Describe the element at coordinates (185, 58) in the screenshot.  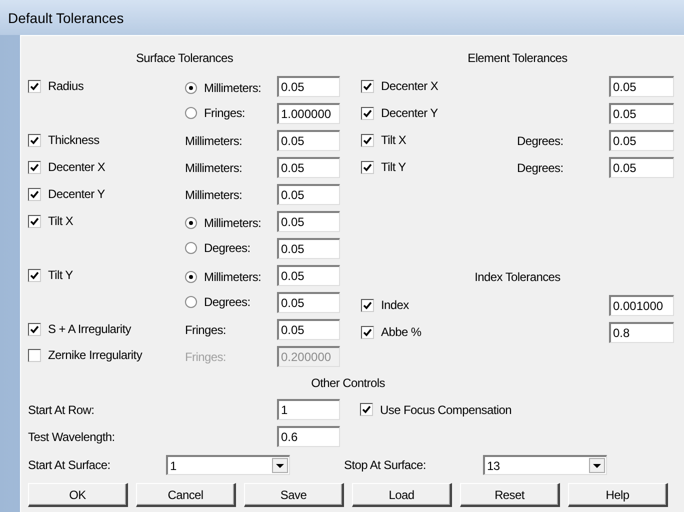
I see `section-heading: Surface Tolerances` at that location.